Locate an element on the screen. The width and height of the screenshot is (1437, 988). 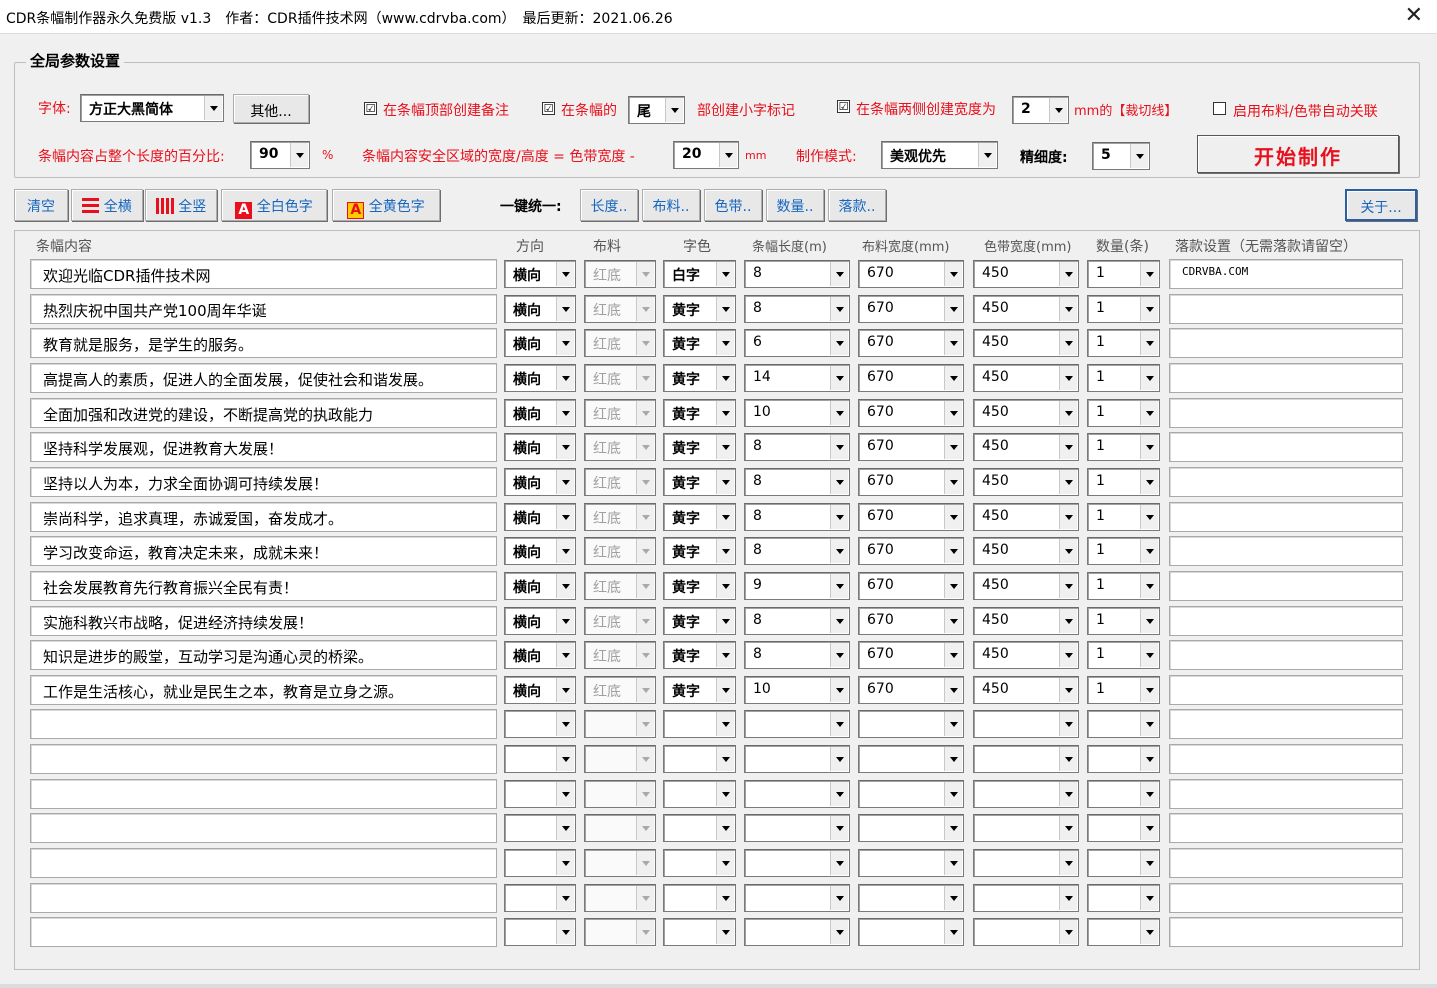
close-icon: ✕ is located at coordinates (1414, 16).